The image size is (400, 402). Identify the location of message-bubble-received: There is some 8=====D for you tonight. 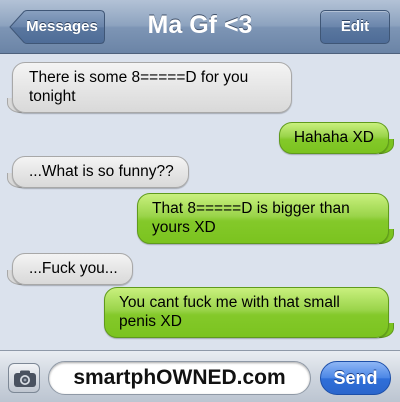
(149, 87).